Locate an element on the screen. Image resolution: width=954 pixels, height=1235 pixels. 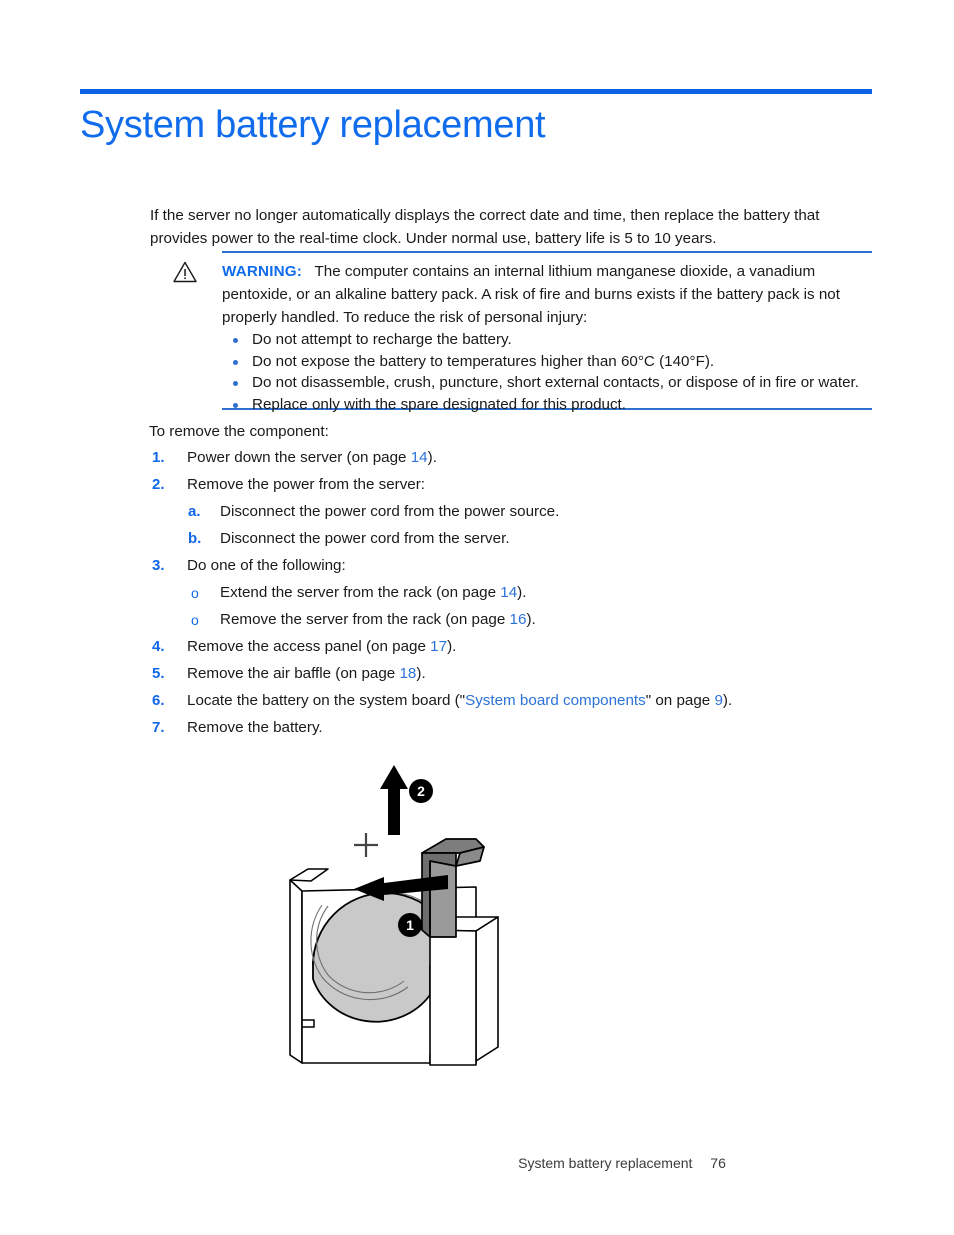
step-text-run: Remove the access panel (on page is located at coordinates (309, 646).